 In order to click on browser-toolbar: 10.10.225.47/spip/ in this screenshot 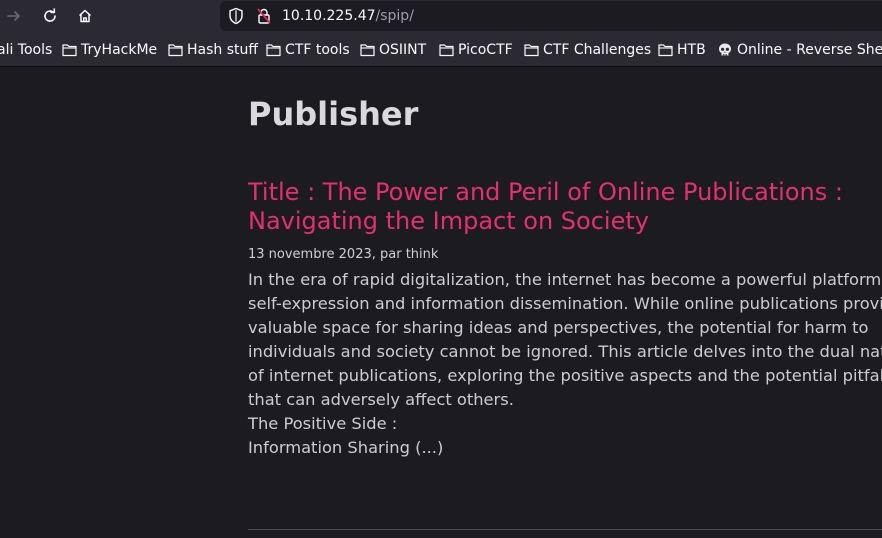, I will do `click(441, 16)`.